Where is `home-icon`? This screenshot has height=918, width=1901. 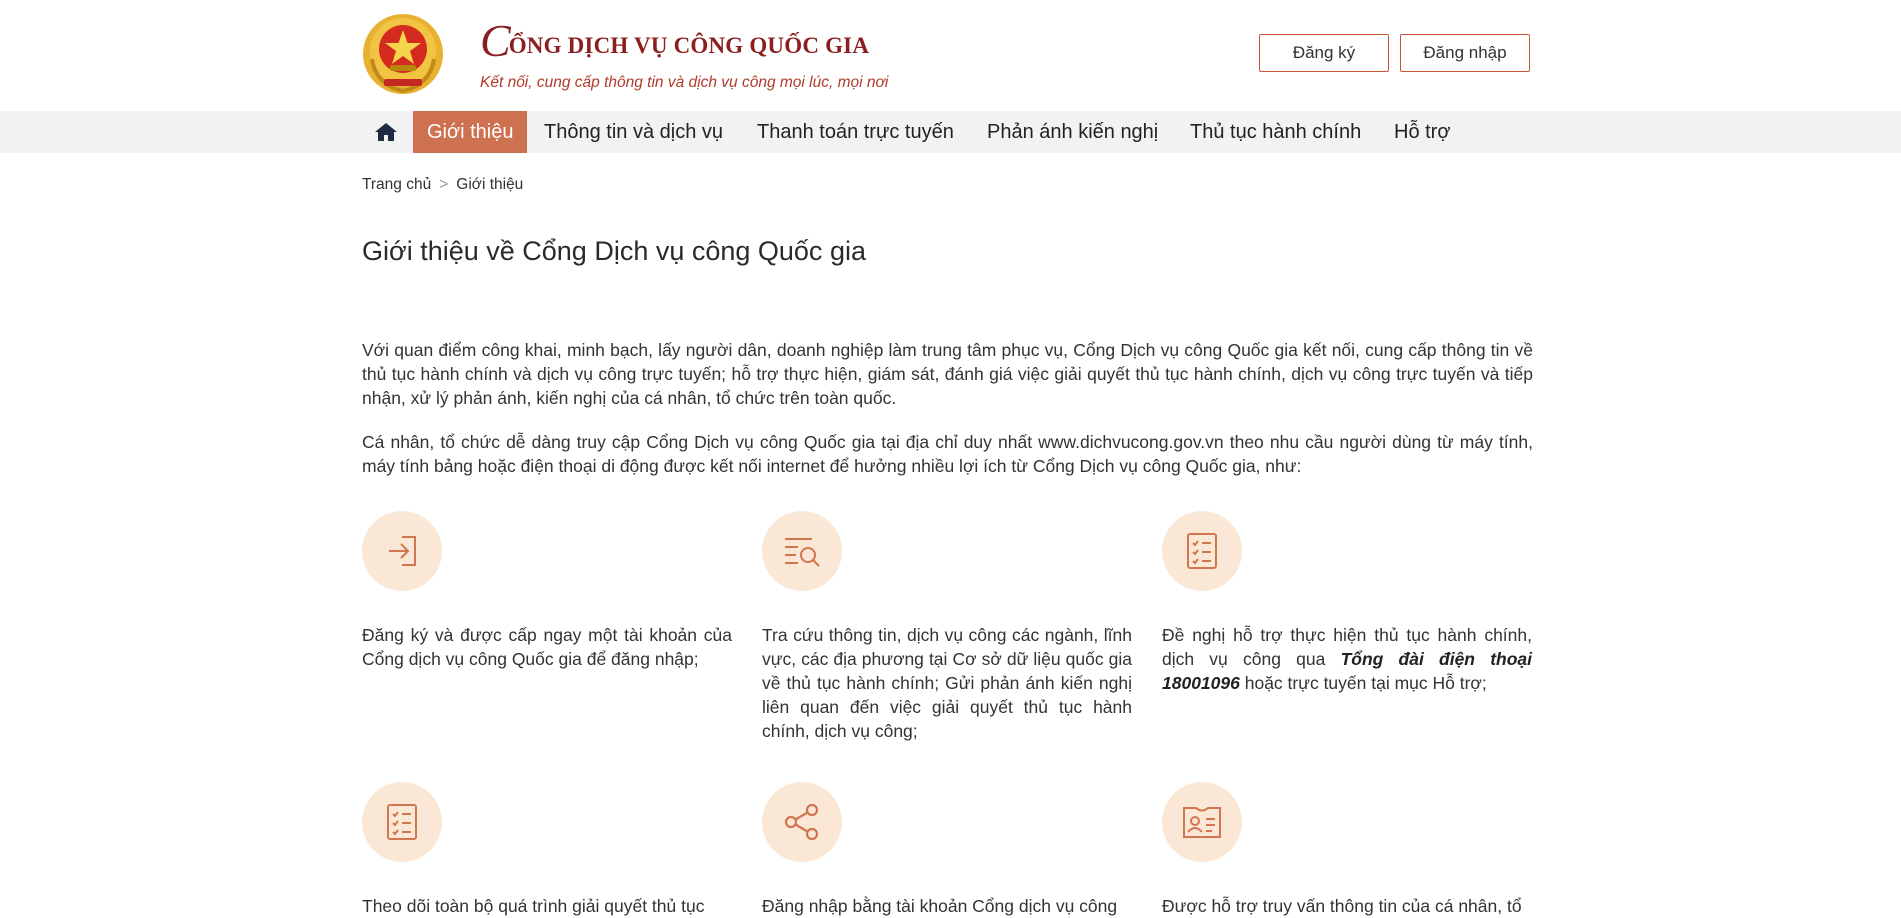
home-icon is located at coordinates (386, 132).